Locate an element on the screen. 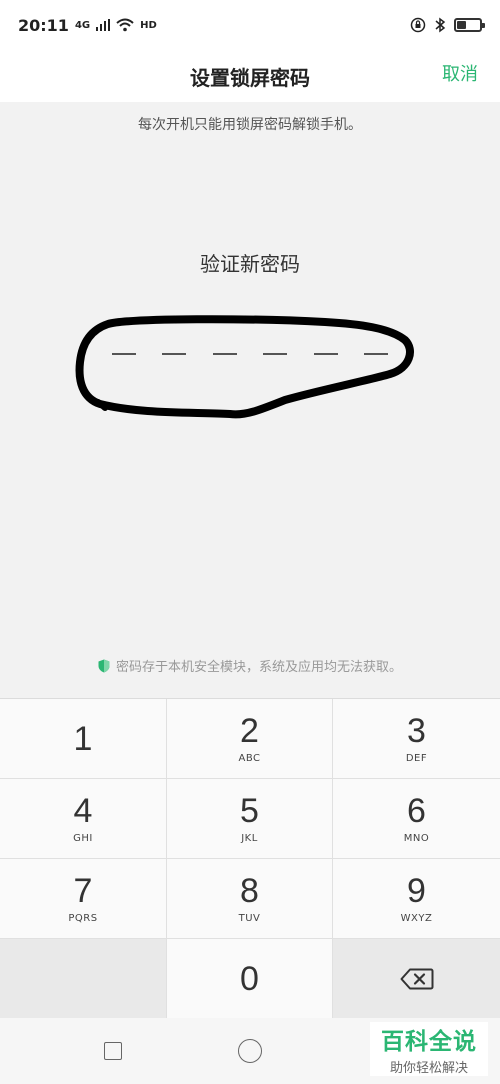 Image resolution: width=500 pixels, height=1084 pixels. key-digit: 0 is located at coordinates (249, 978).